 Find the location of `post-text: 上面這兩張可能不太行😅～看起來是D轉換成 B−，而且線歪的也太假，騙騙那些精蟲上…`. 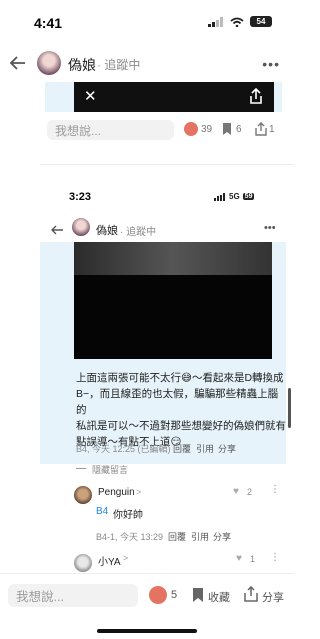

post-text: 上面這兩張可能不太行😅～看起來是D轉換成 B−，而且線歪的也太假，騙騙那些精蟲上… is located at coordinates (182, 410).